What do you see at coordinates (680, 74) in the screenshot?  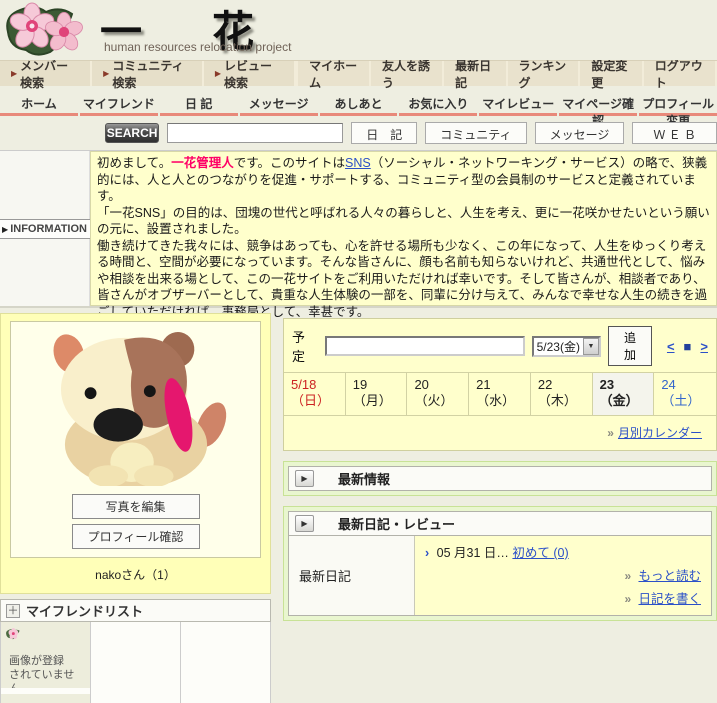 I see `nav-logout: ログアウト` at bounding box center [680, 74].